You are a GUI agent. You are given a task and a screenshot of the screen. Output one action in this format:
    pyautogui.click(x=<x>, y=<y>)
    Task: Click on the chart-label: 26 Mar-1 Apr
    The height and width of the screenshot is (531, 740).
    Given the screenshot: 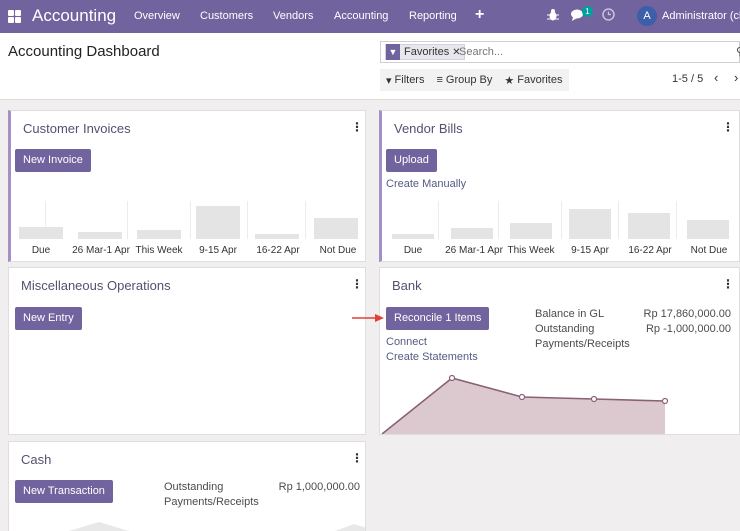 What is the action you would take?
    pyautogui.click(x=101, y=250)
    